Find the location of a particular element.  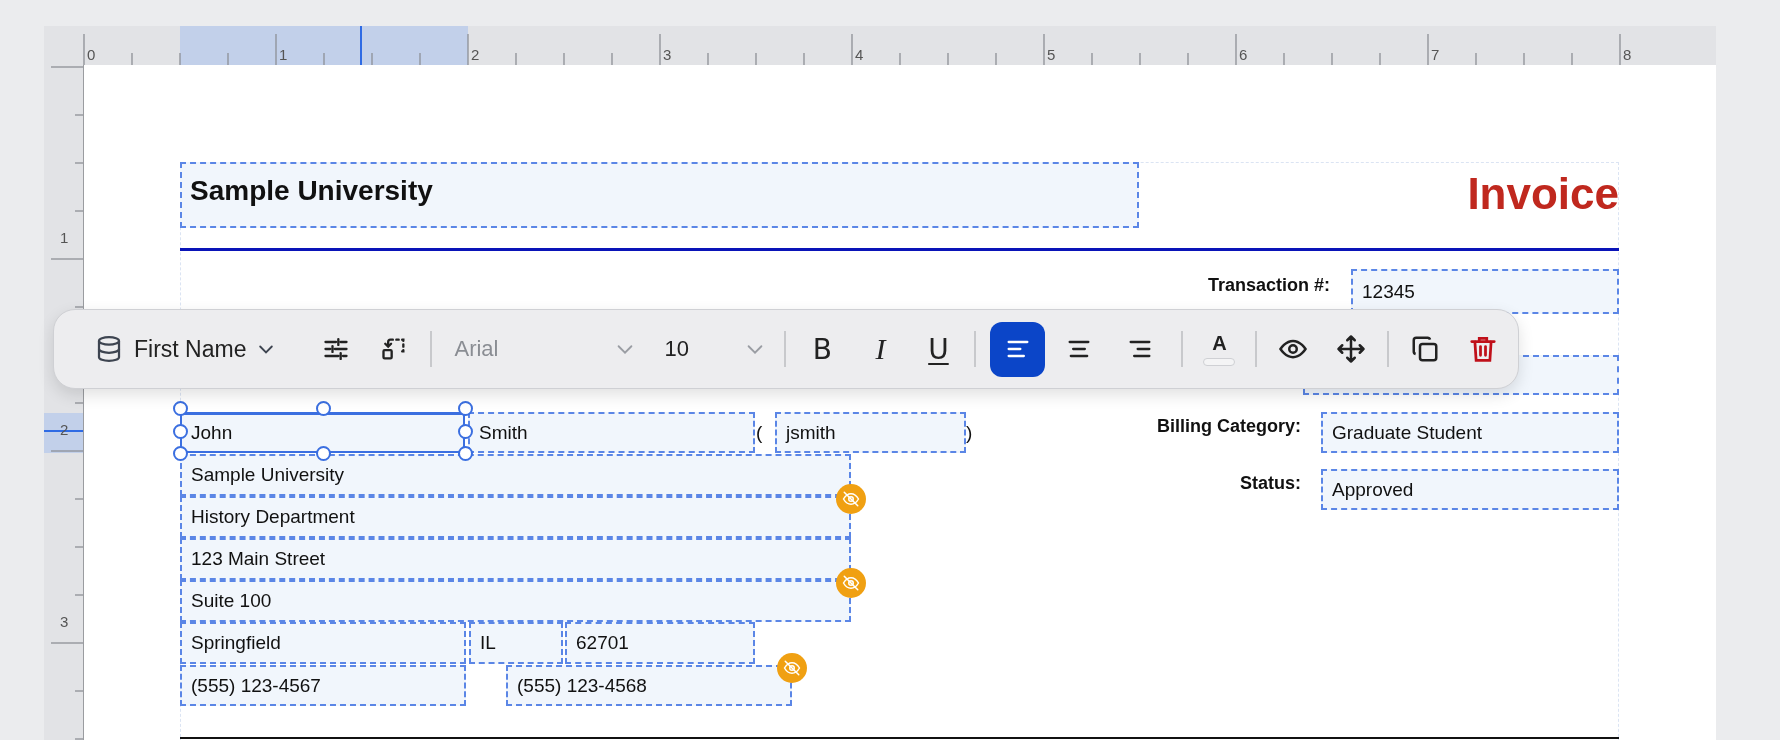

text-color-button: A is located at coordinates (1219, 349).